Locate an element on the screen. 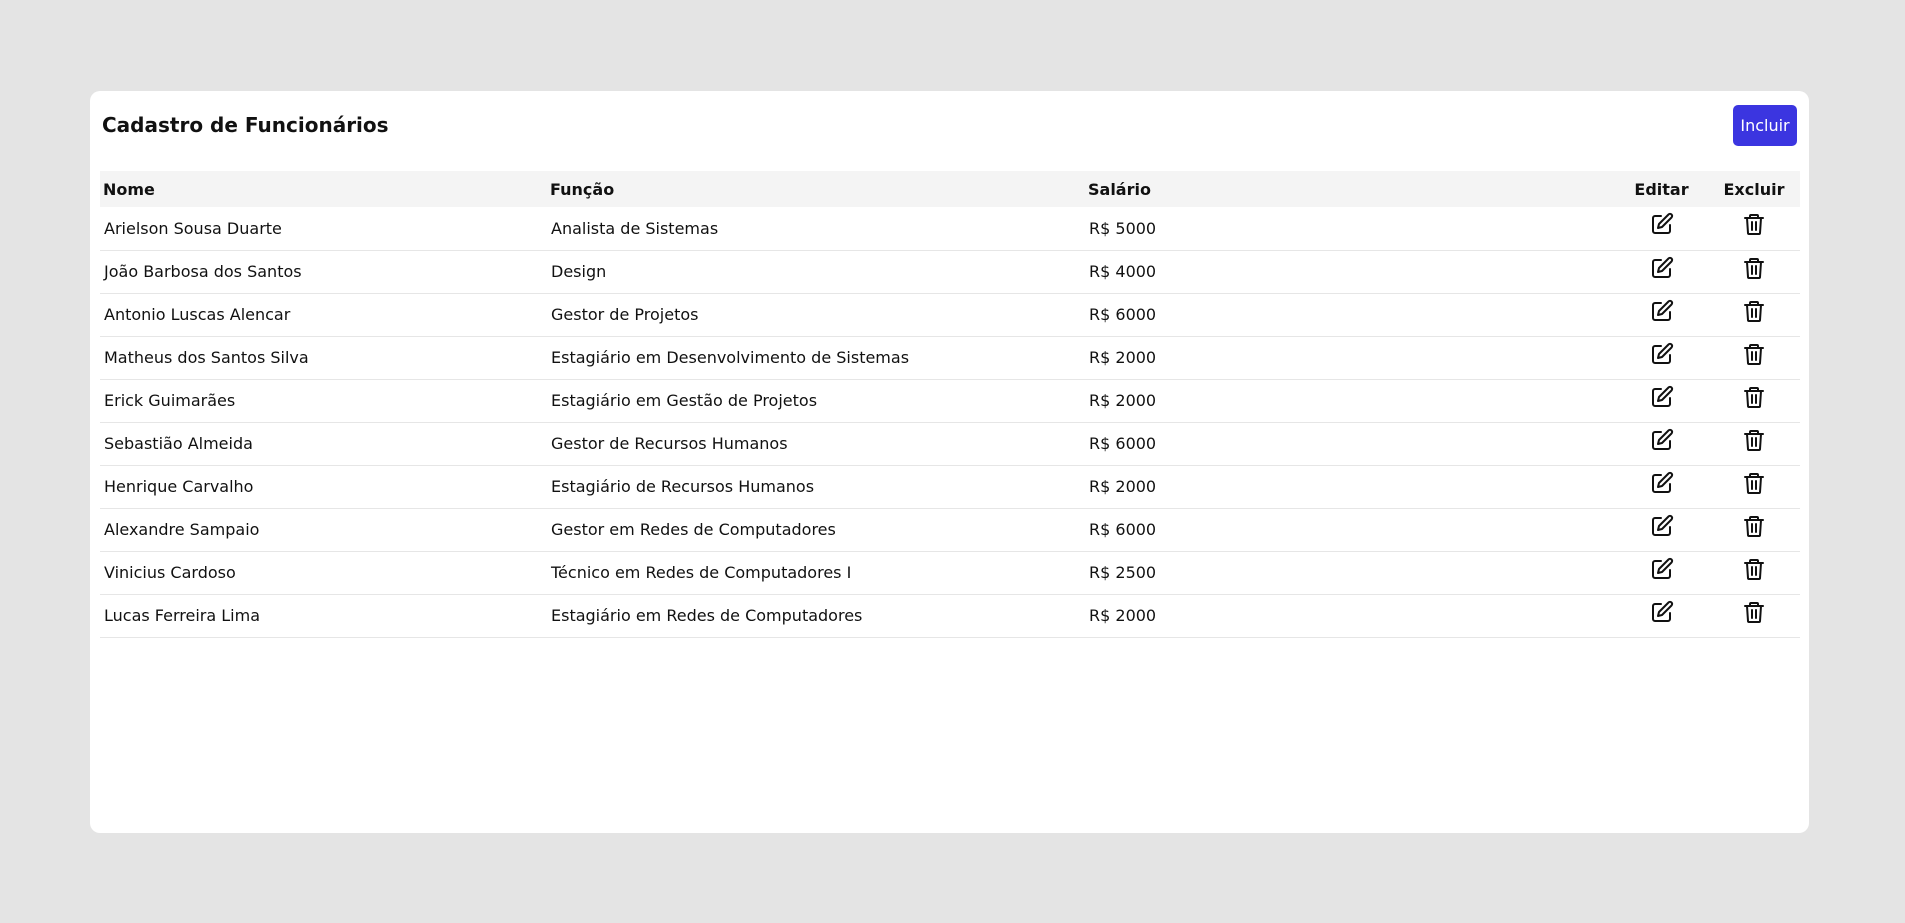 This screenshot has height=923, width=1905. cell-role: Gestor em Redes de Computadores is located at coordinates (693, 529).